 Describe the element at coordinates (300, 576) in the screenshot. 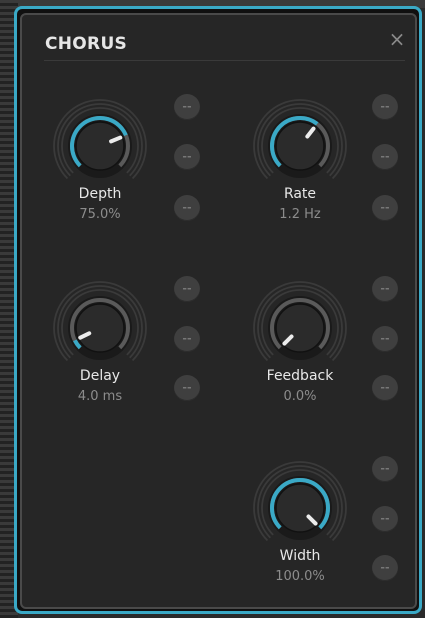

I see `width-value: 100.0%` at that location.